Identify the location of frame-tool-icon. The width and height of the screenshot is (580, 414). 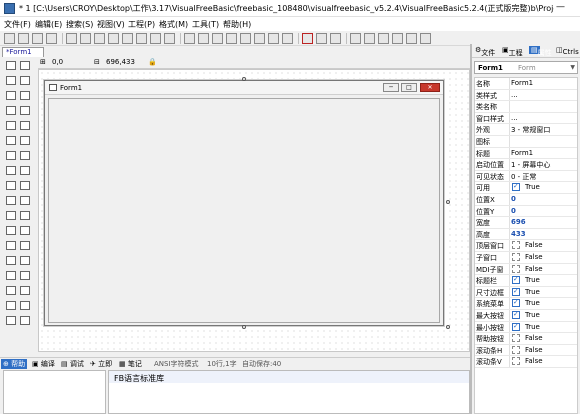
(25, 95).